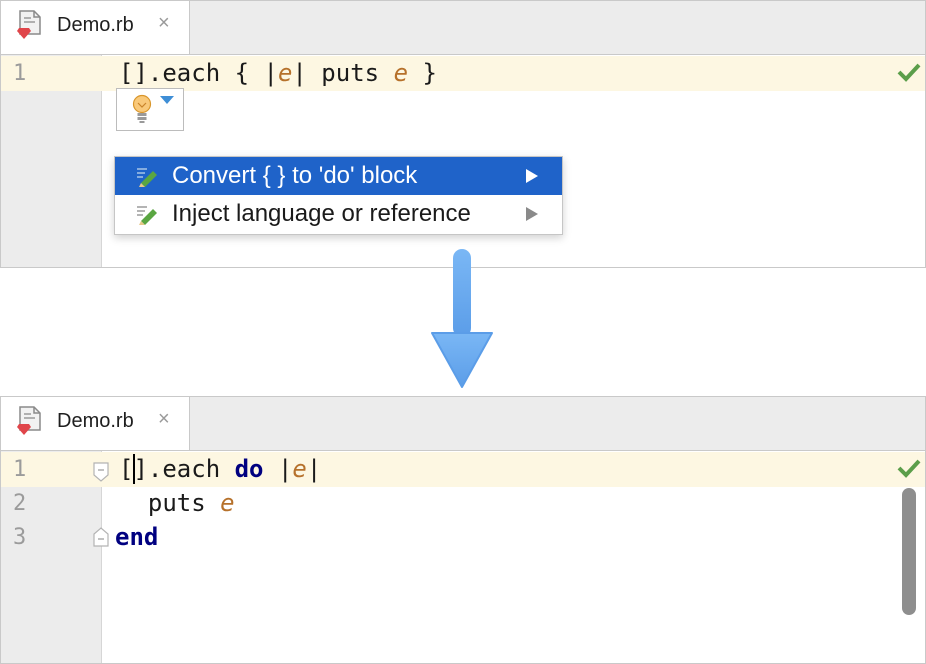 This screenshot has width=926, height=664. I want to click on intention-bulb-button, so click(150, 109).